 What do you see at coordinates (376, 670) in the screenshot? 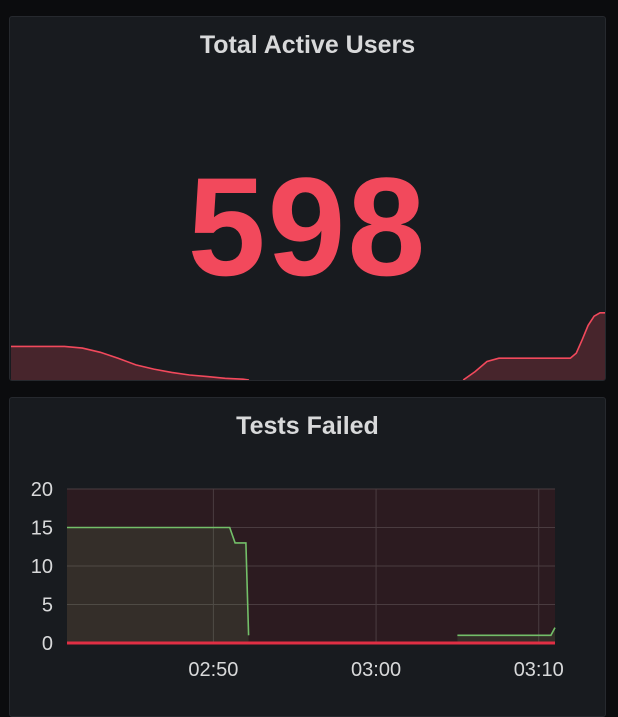
I see `x-tick-label: 03:00` at bounding box center [376, 670].